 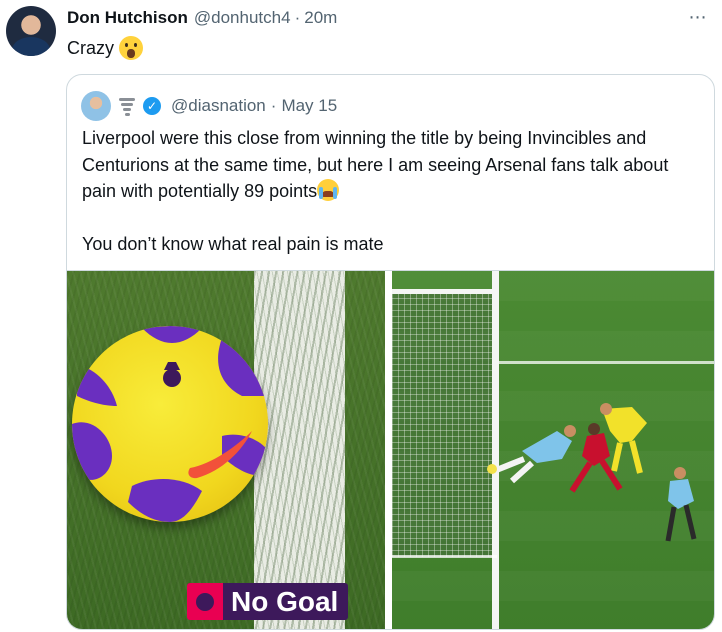 What do you see at coordinates (698, 17) in the screenshot?
I see `more-options-icon: ⋯` at bounding box center [698, 17].